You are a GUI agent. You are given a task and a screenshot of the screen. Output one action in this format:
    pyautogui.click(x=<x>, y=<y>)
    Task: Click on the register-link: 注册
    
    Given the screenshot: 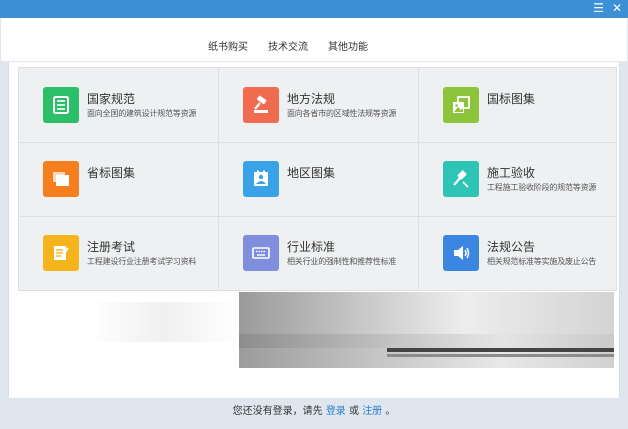 What is the action you would take?
    pyautogui.click(x=372, y=411)
    